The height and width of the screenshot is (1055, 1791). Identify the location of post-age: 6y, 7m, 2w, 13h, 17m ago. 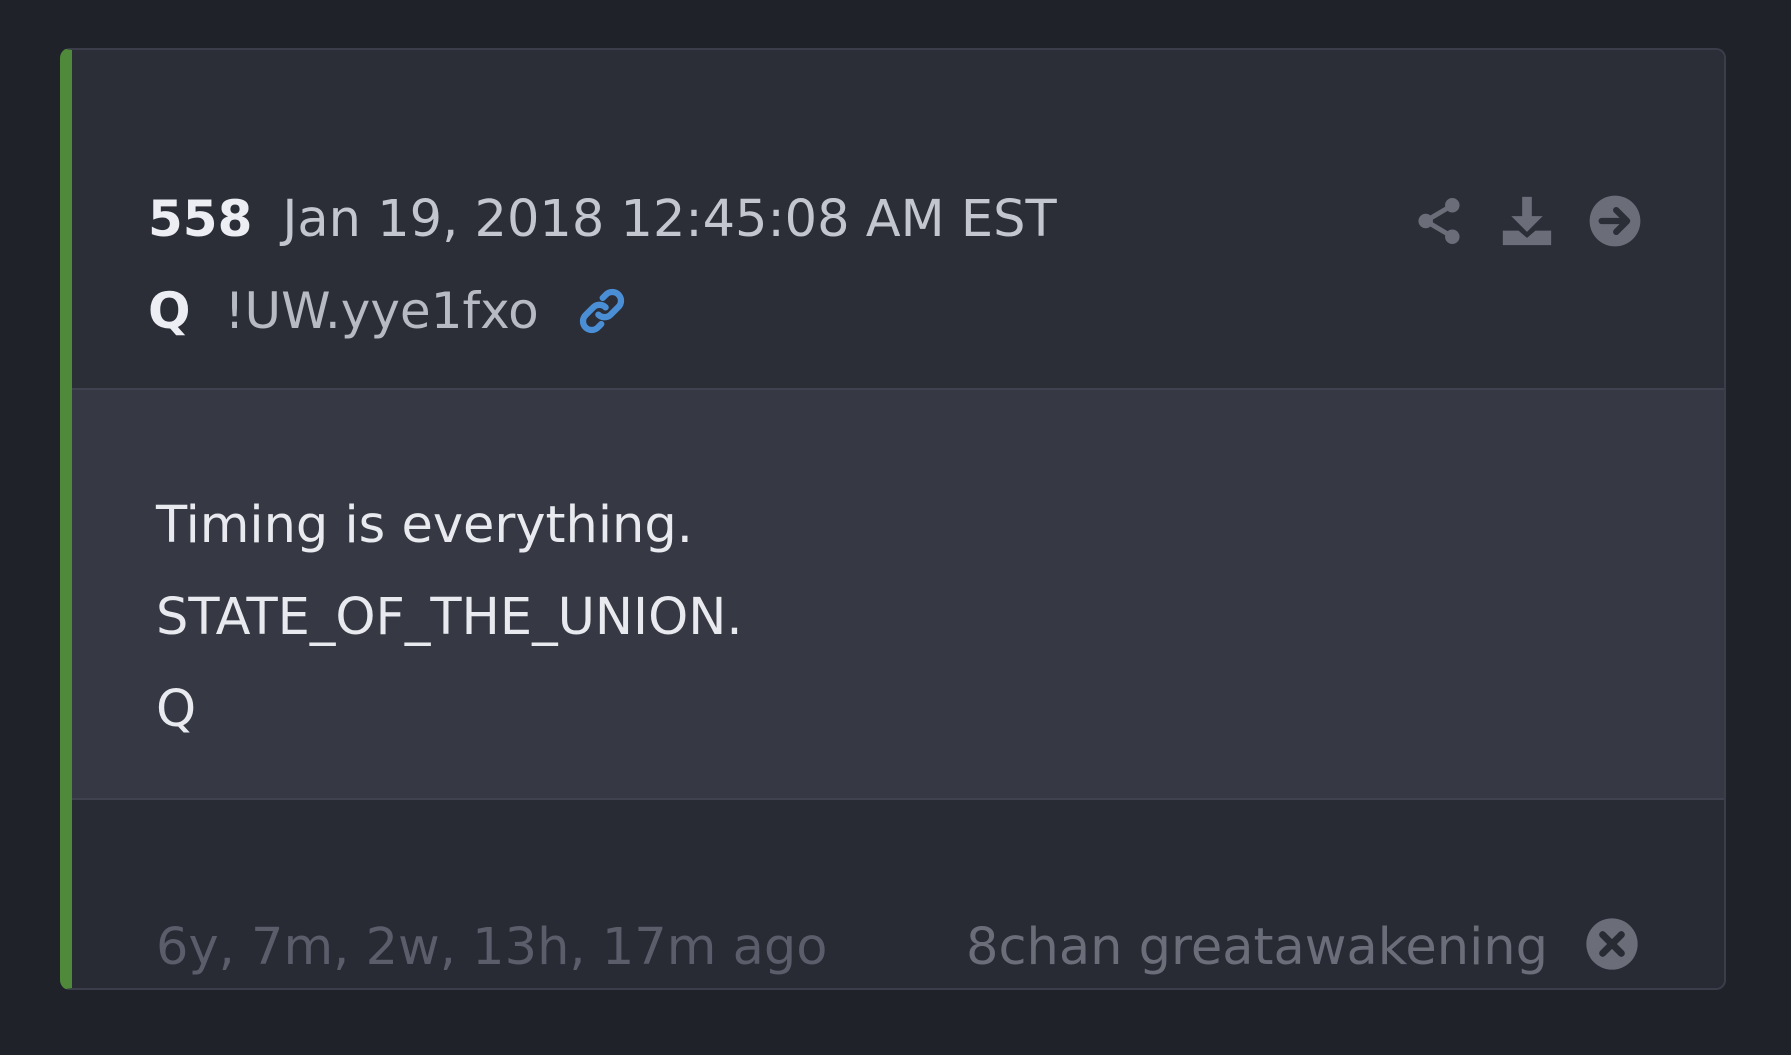
(492, 947).